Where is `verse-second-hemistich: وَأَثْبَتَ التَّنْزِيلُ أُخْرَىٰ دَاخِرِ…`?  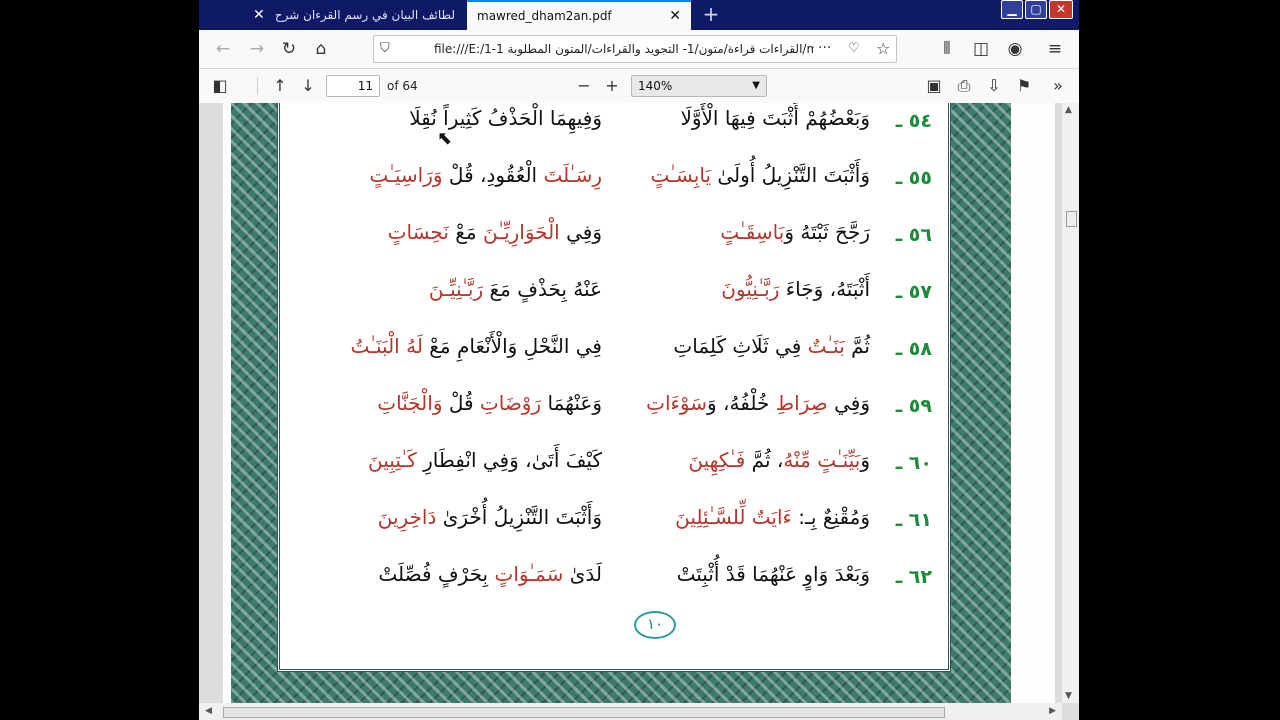
verse-second-hemistich: وَأَثْبَتَ التَّنْزِيلُ أُخْرَىٰ دَاخِرِ… is located at coordinates (471, 517).